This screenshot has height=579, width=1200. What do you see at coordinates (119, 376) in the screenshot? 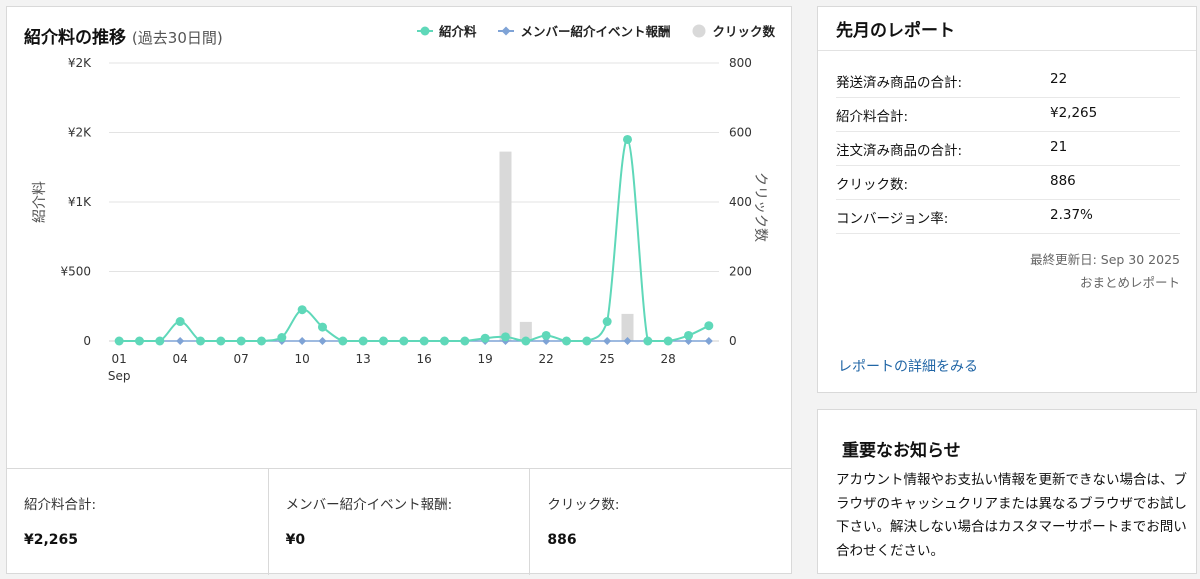
I see `x-tick-month: Sep` at bounding box center [119, 376].